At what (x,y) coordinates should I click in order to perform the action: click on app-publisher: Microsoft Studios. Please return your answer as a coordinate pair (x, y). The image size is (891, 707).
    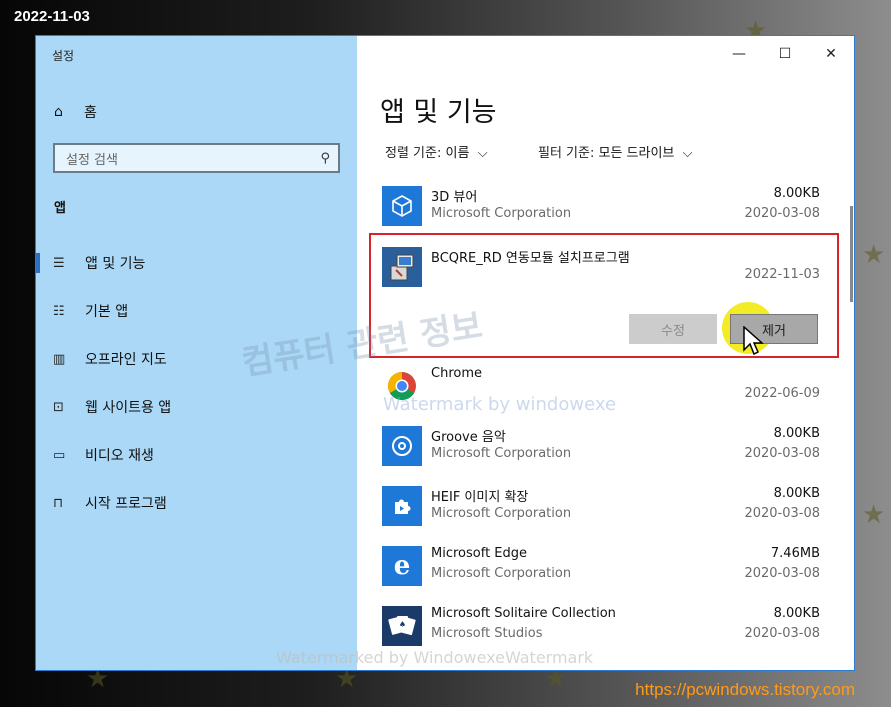
    Looking at the image, I should click on (487, 633).